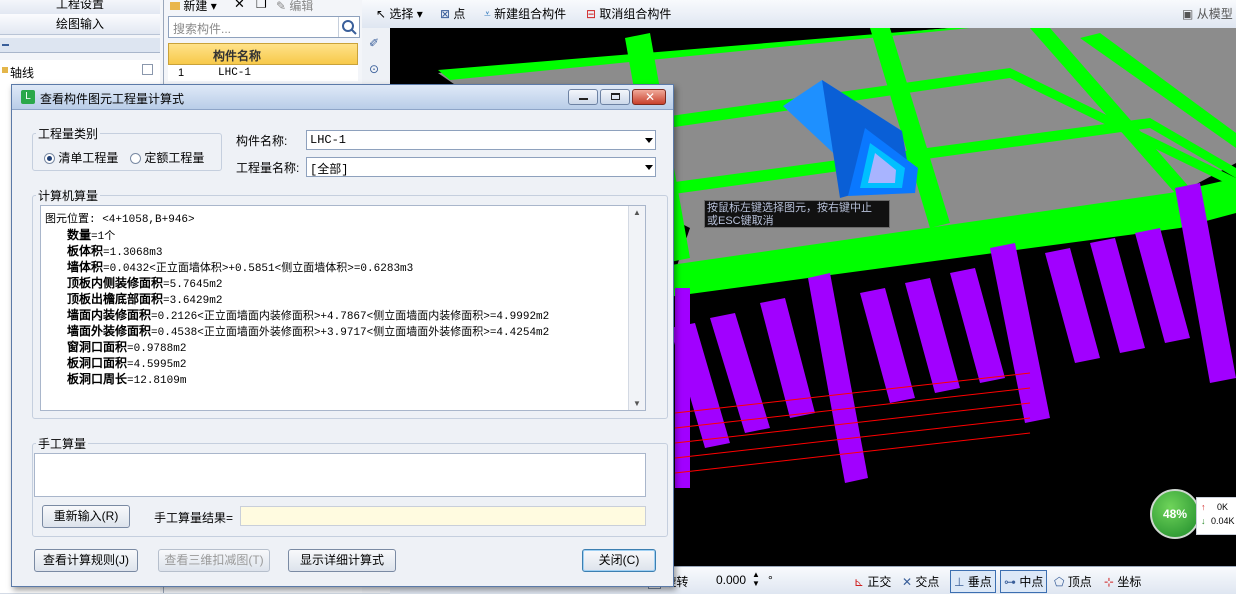 Image resolution: width=1236 pixels, height=594 pixels. Describe the element at coordinates (80, 7) in the screenshot. I see `nav-project-settings: 工程设置` at that location.